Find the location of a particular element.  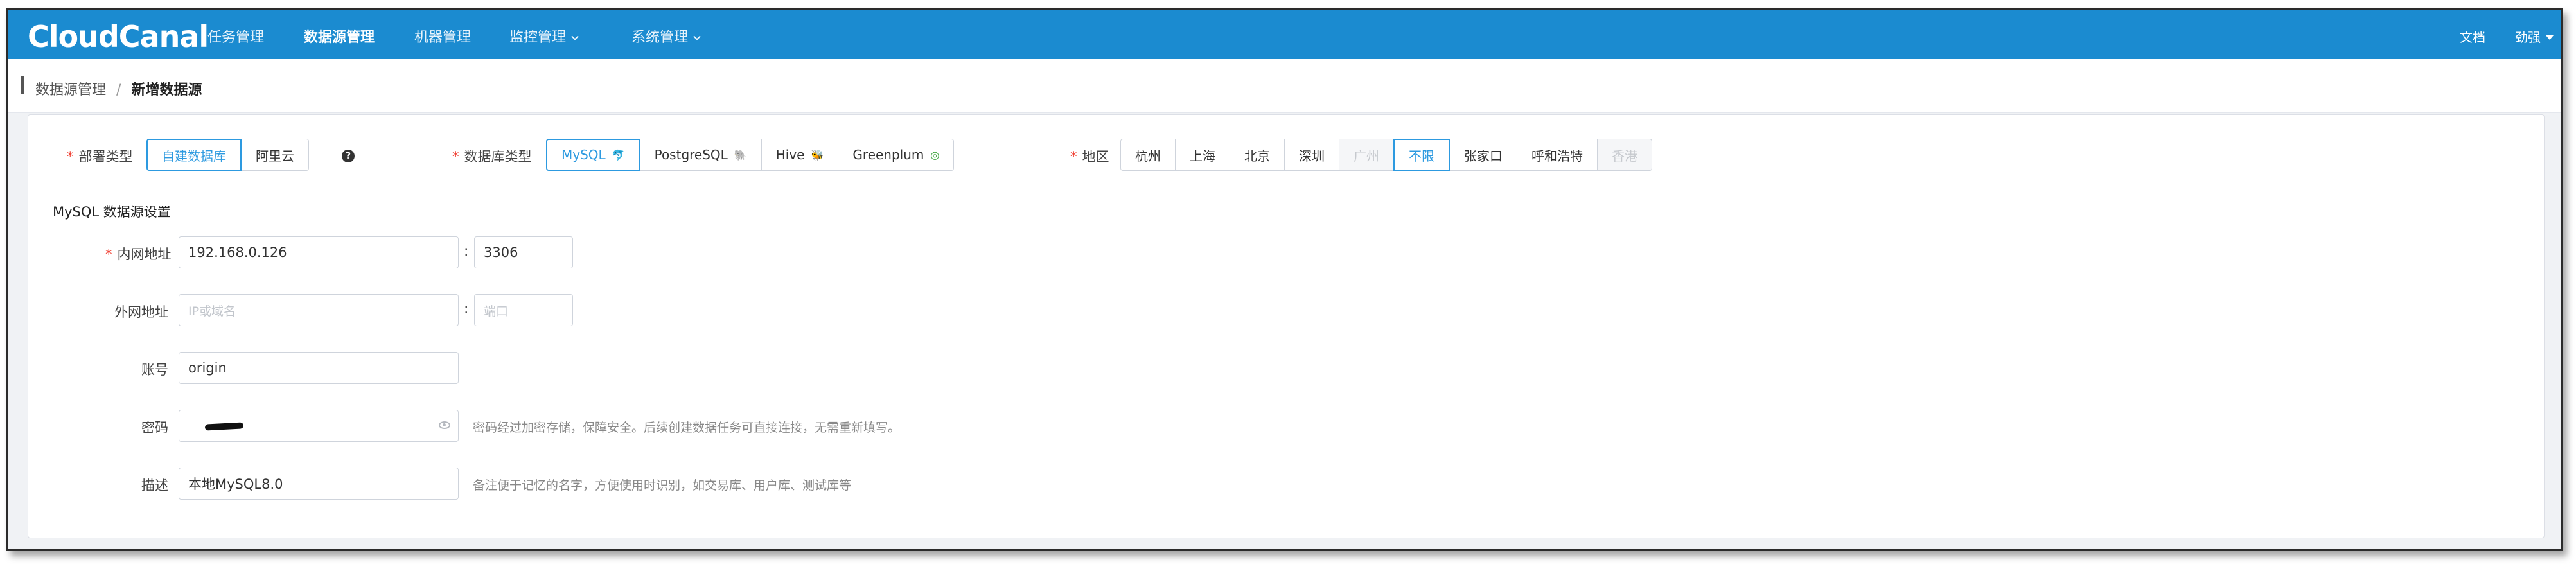

db-option-mysql: MySQL 🐬 is located at coordinates (593, 155).